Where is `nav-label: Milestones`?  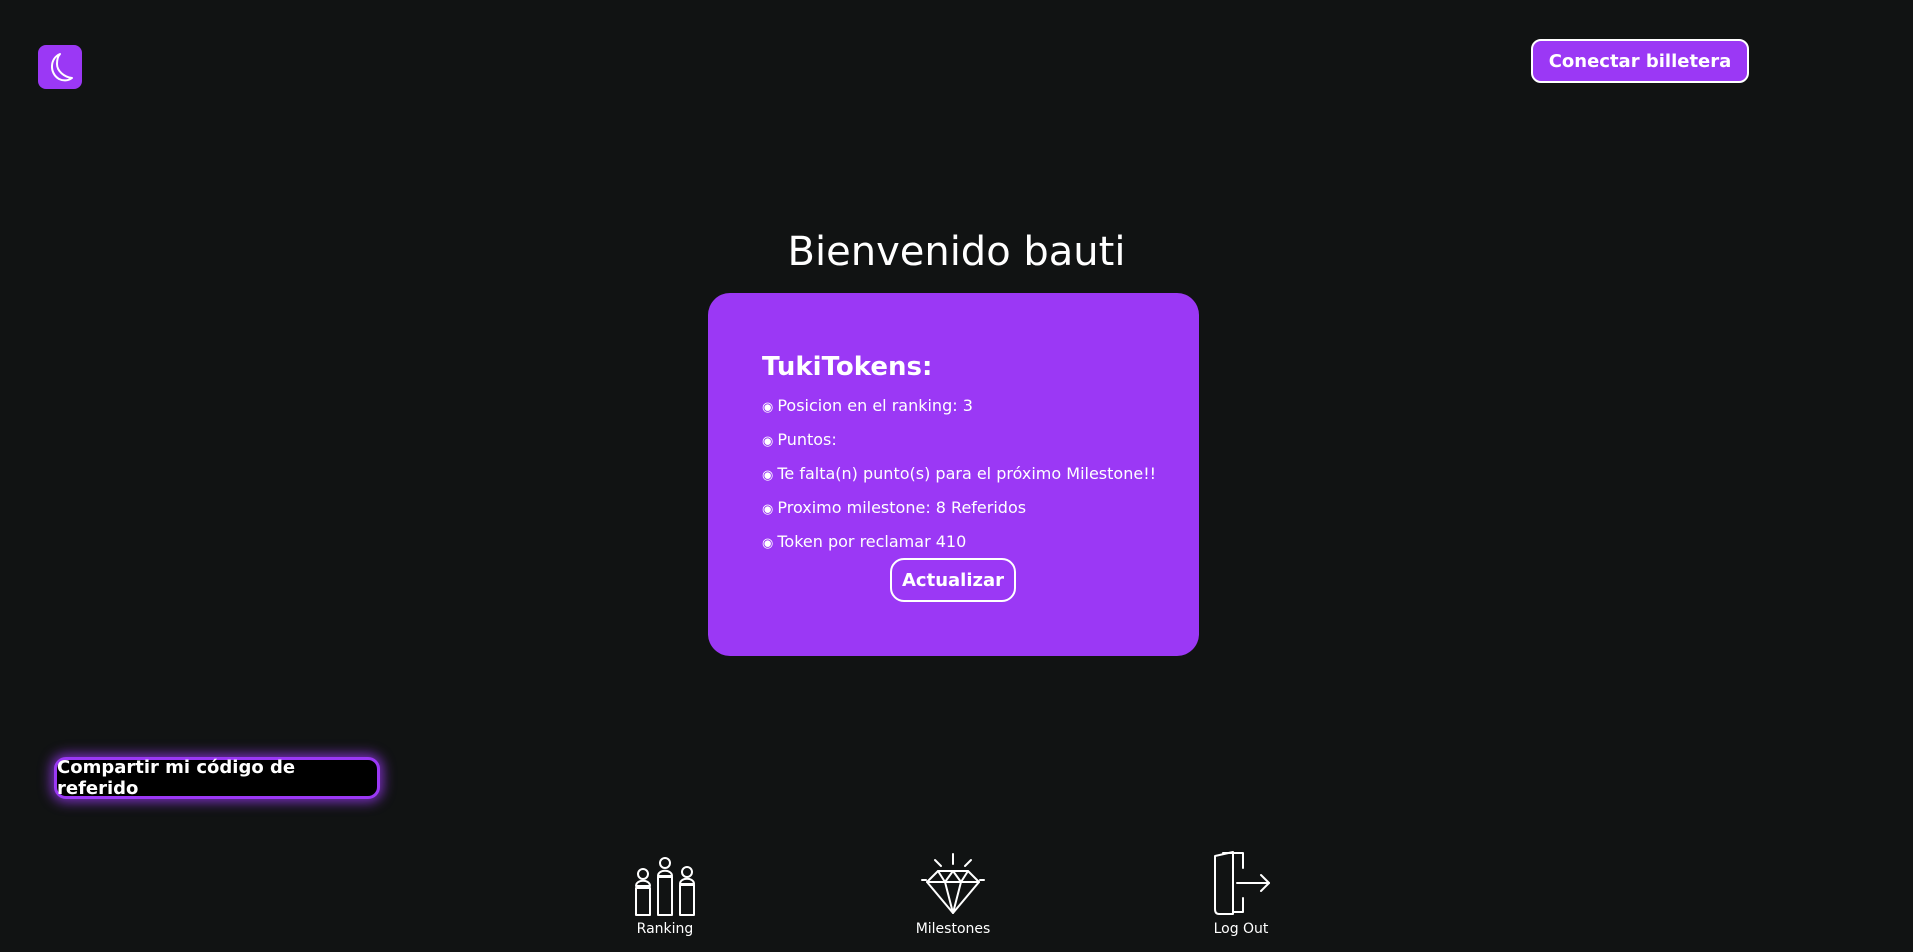 nav-label: Milestones is located at coordinates (953, 929).